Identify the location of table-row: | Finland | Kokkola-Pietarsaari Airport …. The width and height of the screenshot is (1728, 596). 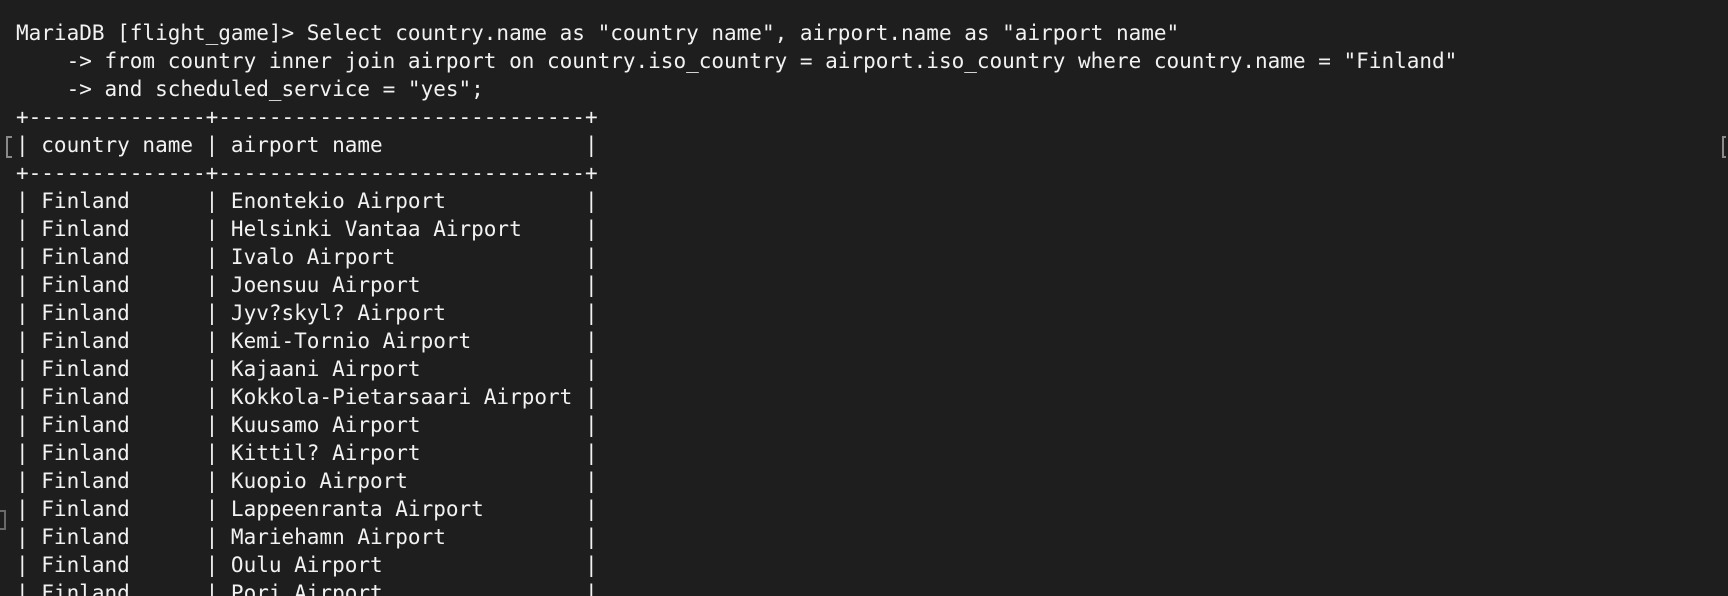
(307, 397).